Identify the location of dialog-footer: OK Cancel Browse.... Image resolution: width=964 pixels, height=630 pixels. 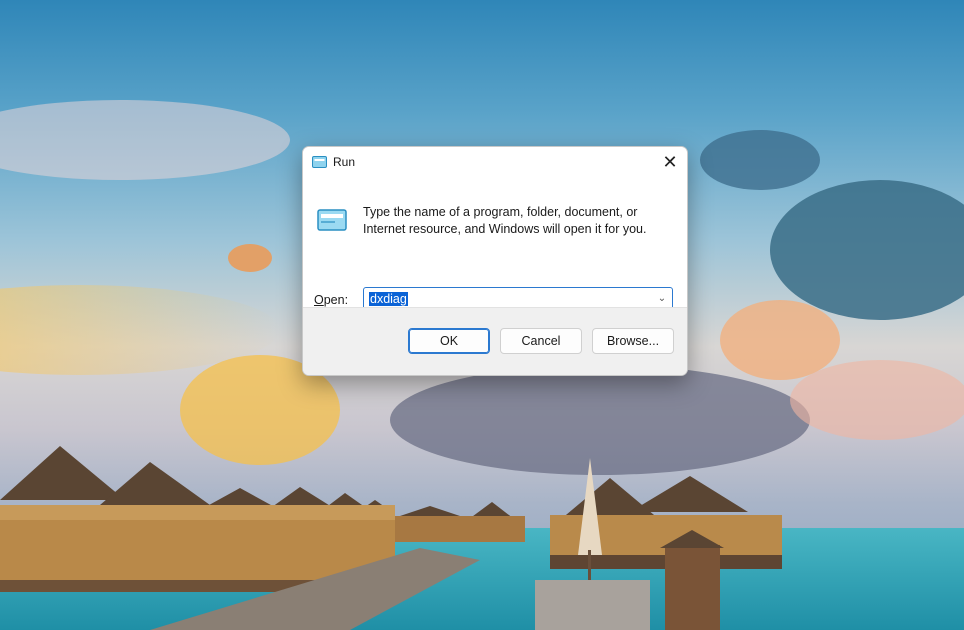
(495, 341).